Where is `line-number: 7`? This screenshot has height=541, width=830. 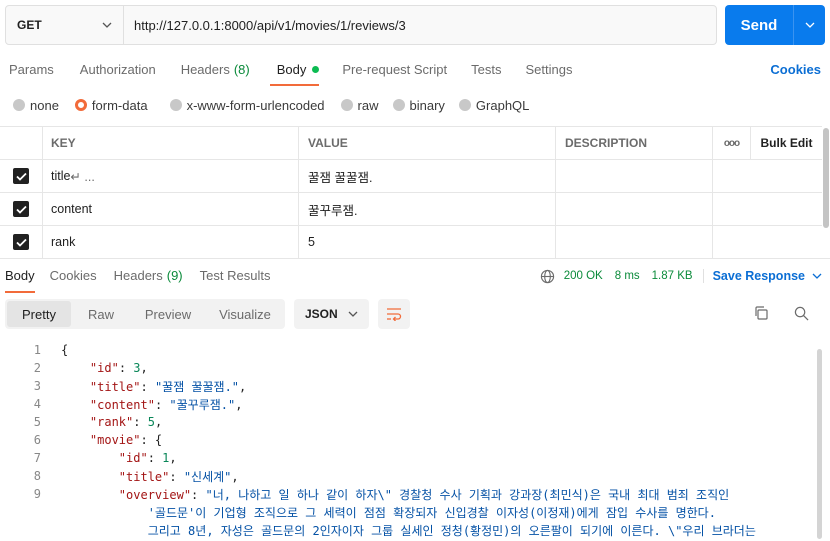
line-number: 7 is located at coordinates (37, 458).